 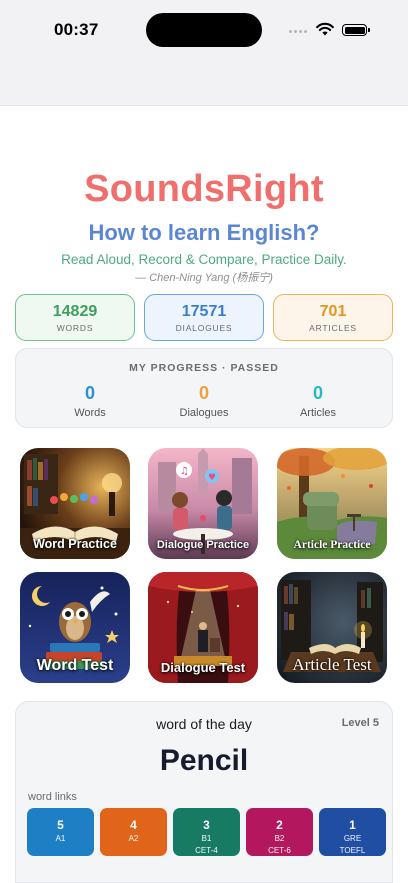 I want to click on stat-label: WORDS, so click(x=75, y=328).